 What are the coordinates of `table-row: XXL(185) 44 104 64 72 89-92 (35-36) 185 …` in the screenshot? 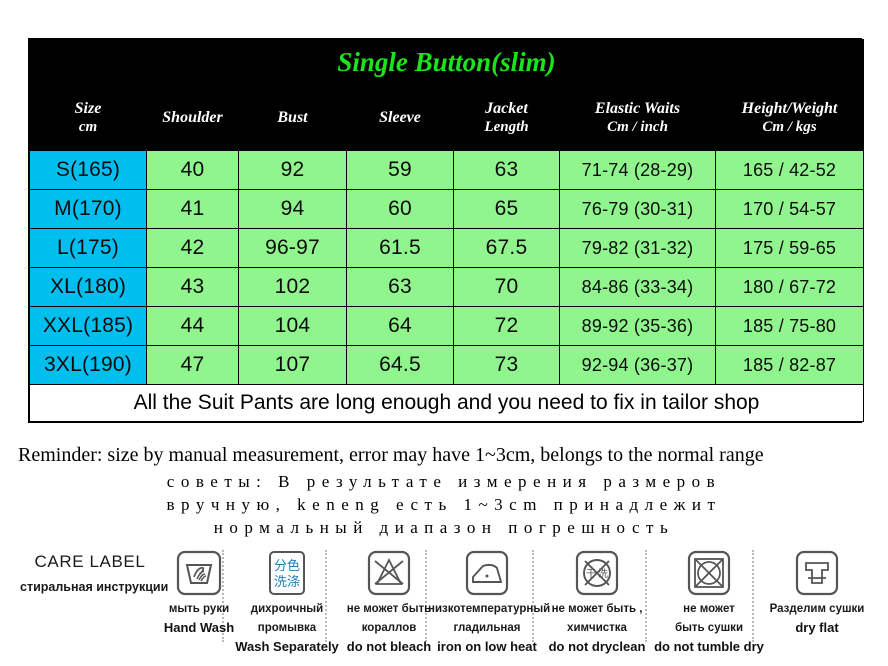 It's located at (446, 326).